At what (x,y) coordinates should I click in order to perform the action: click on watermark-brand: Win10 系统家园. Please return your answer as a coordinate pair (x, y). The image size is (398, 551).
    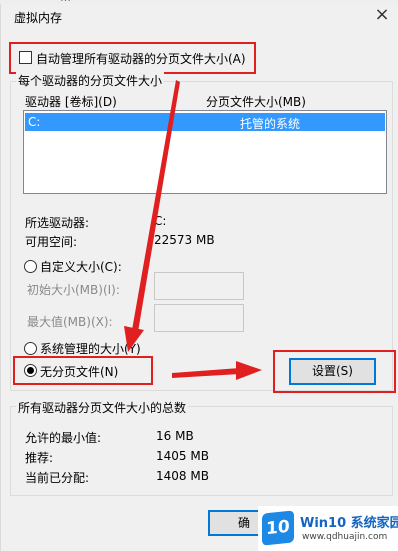
    Looking at the image, I should click on (349, 523).